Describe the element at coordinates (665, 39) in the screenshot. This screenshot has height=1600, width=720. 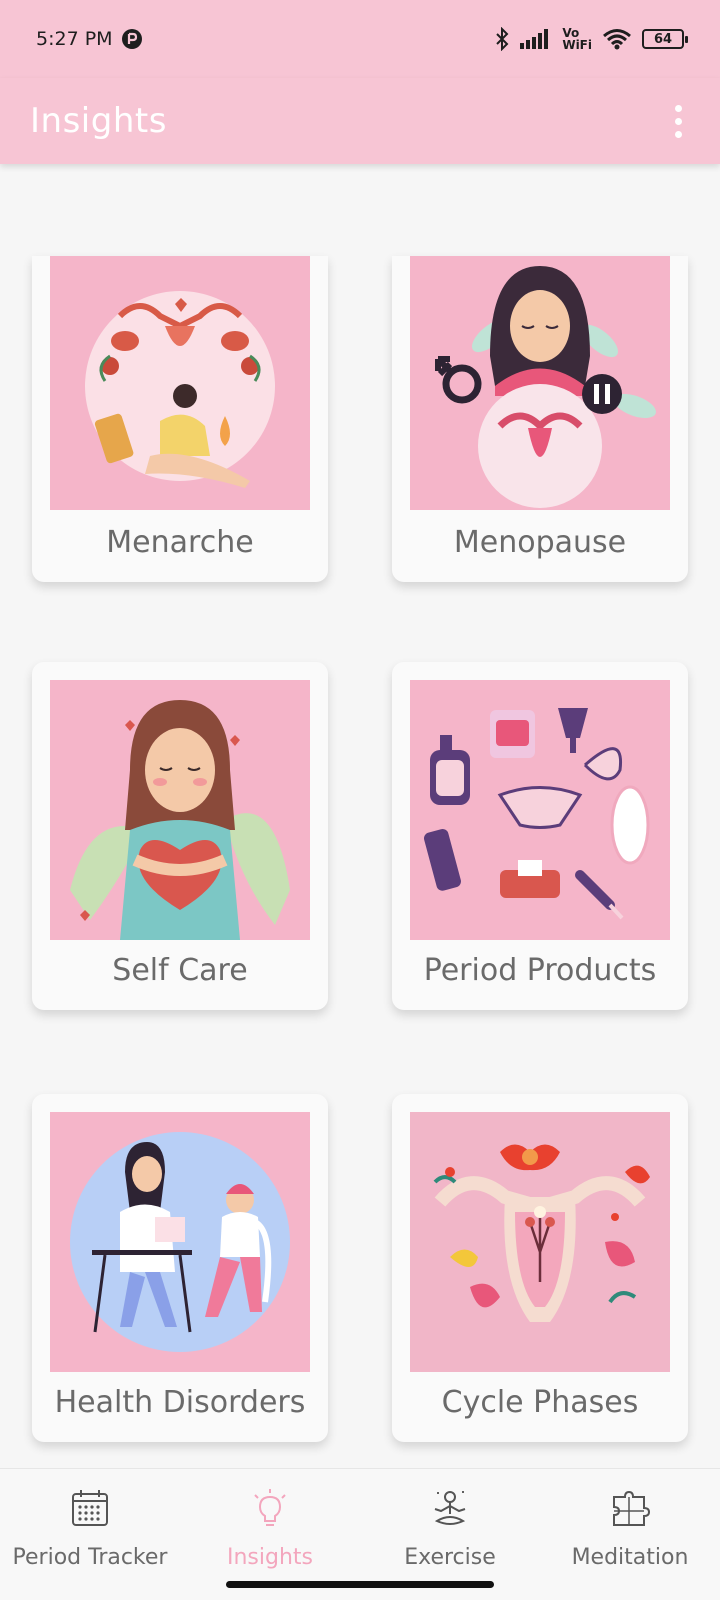
I see `battery-indicator: 64` at that location.